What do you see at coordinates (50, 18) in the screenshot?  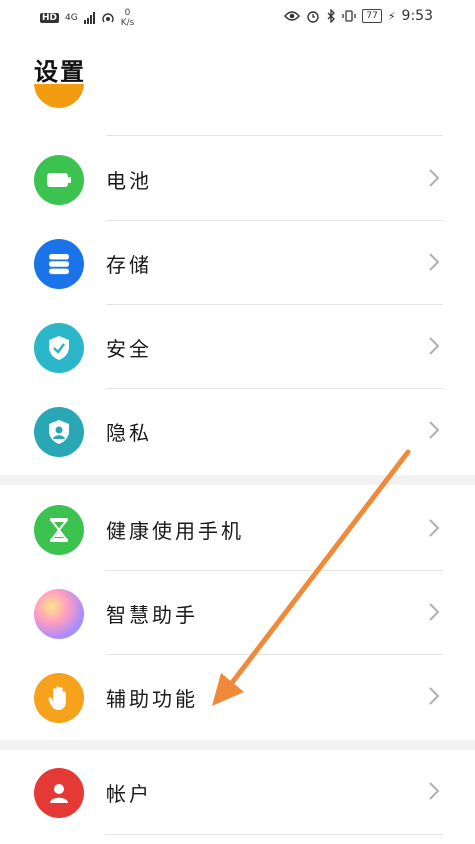 I see `hd-icon: HD` at bounding box center [50, 18].